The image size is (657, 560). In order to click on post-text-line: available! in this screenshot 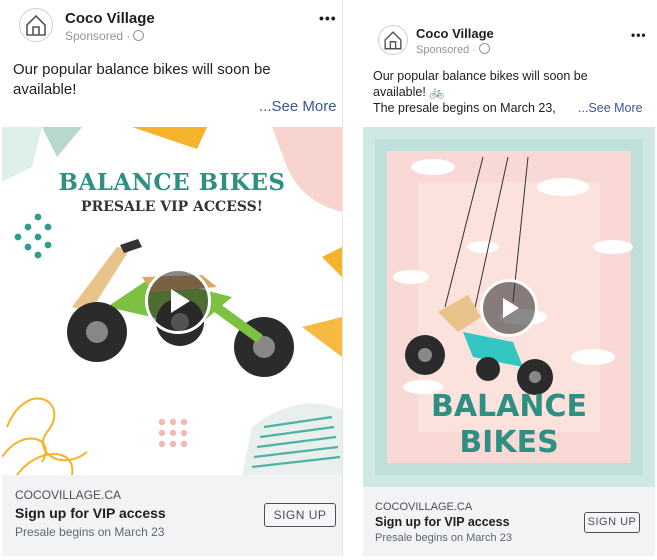, I will do `click(45, 89)`.